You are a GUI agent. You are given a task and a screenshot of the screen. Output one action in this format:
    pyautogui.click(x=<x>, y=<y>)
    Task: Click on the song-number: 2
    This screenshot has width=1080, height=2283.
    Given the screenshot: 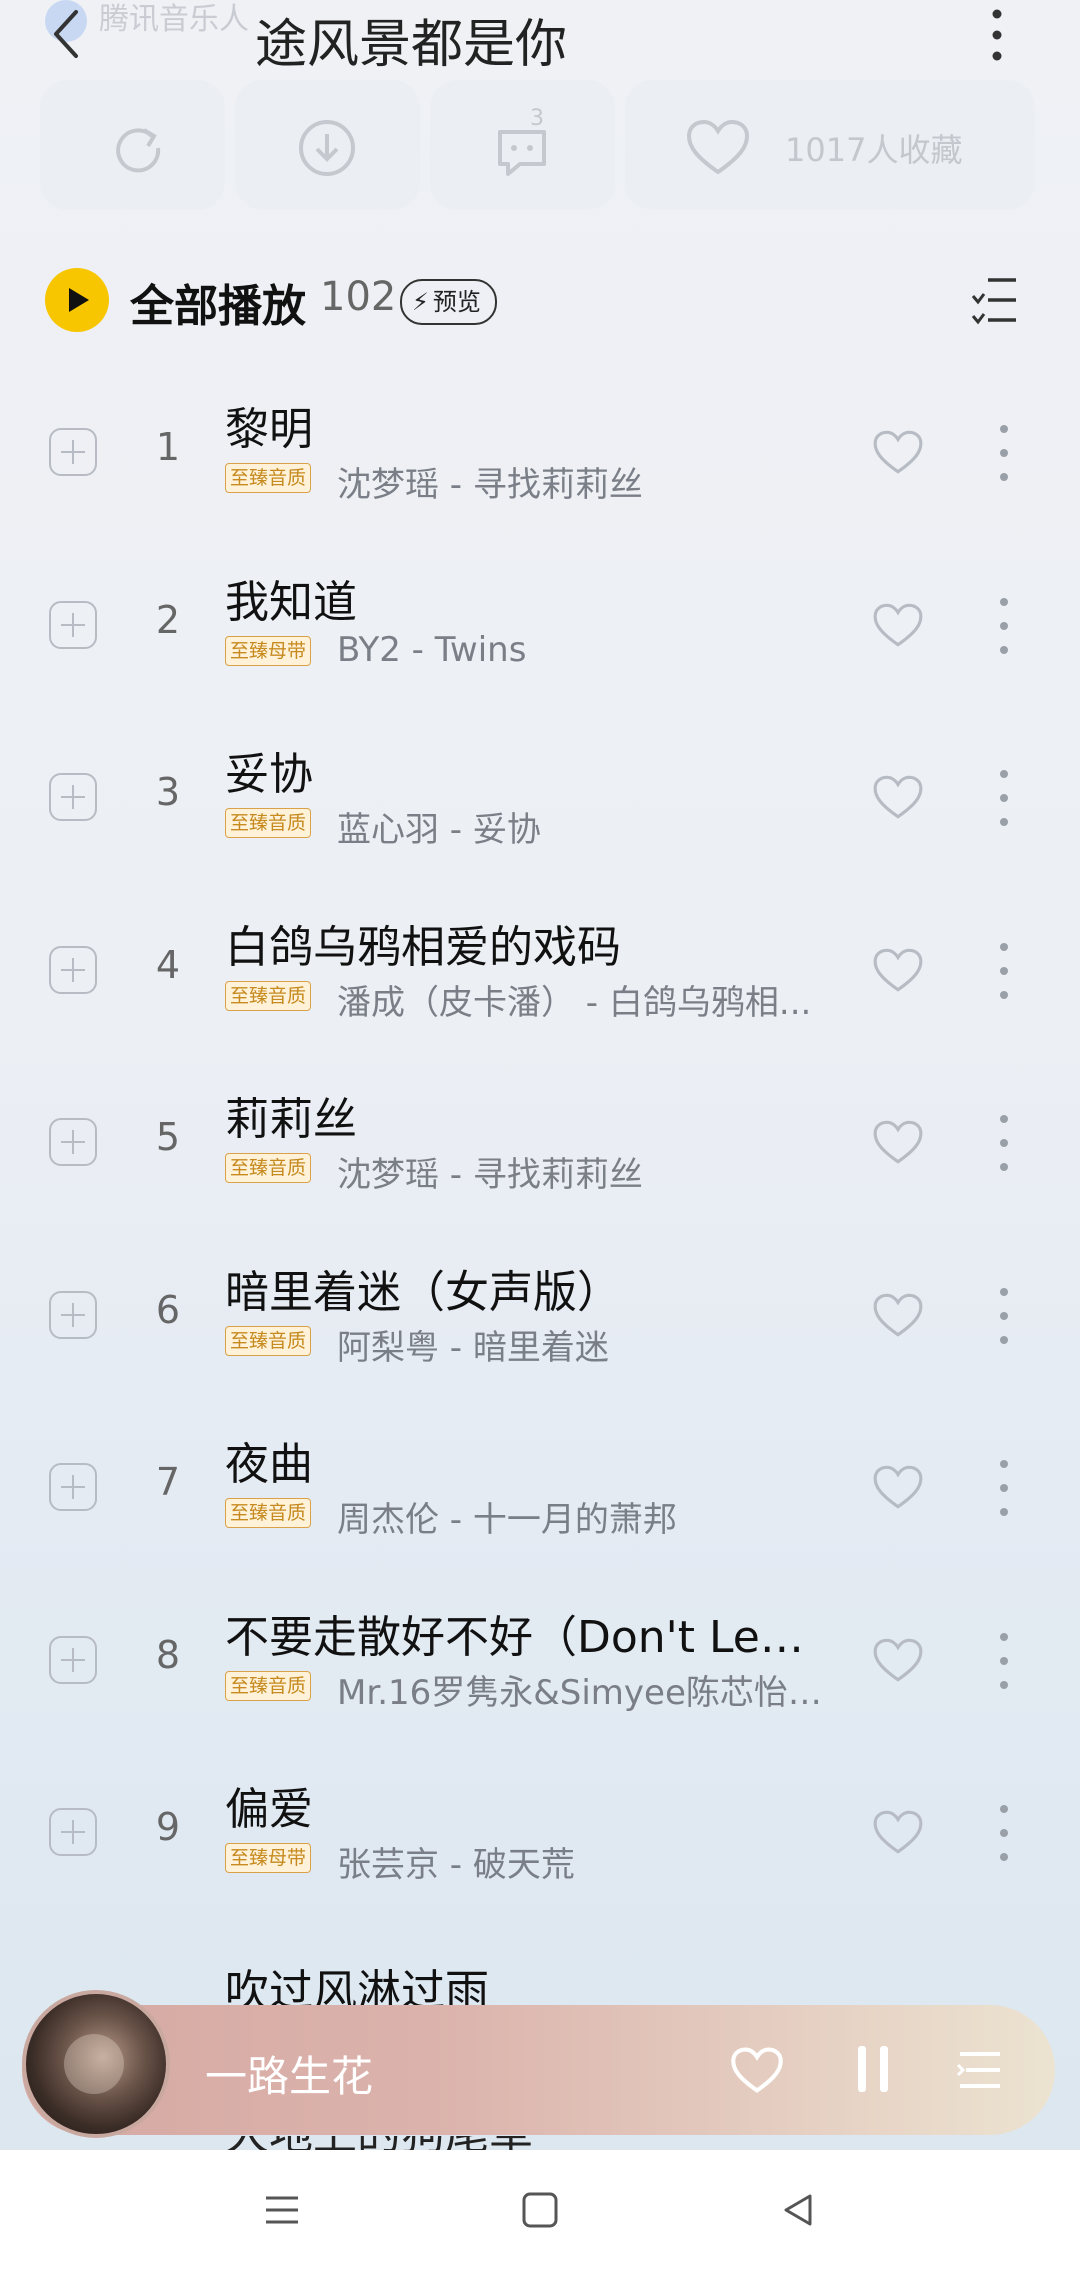 What is the action you would take?
    pyautogui.click(x=168, y=619)
    